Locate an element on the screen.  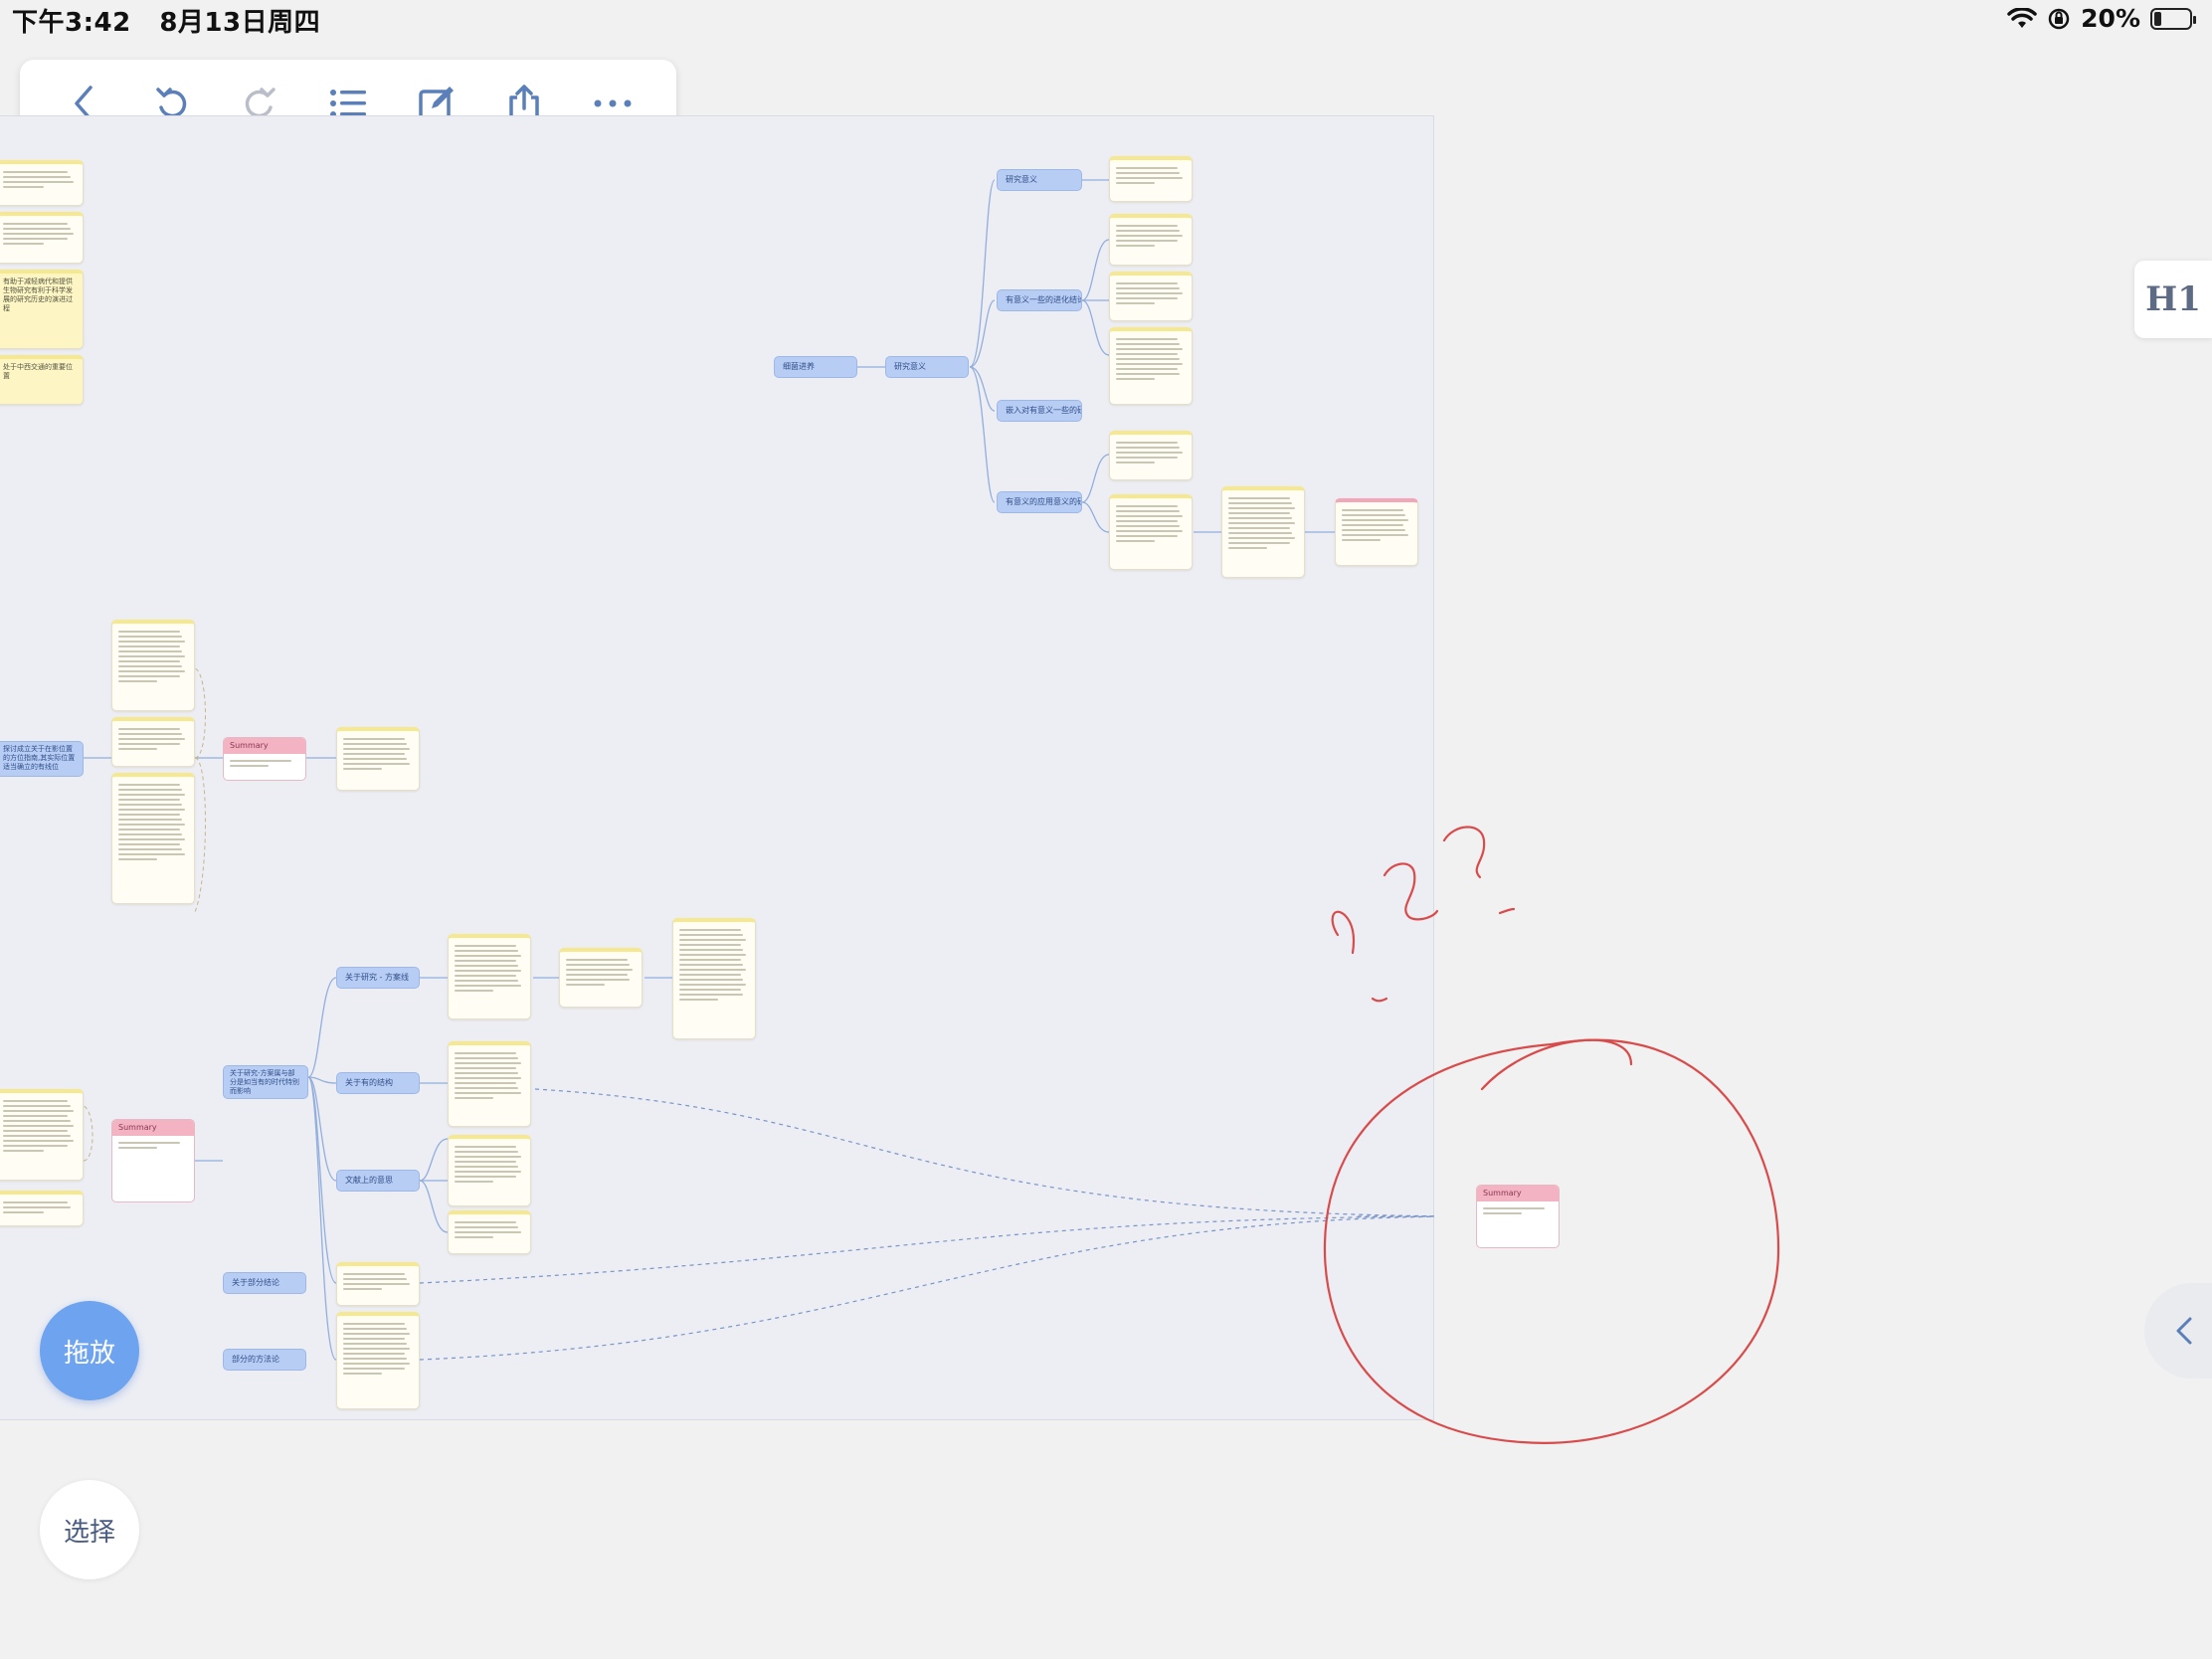
select-label: 选择 is located at coordinates (89, 1532).